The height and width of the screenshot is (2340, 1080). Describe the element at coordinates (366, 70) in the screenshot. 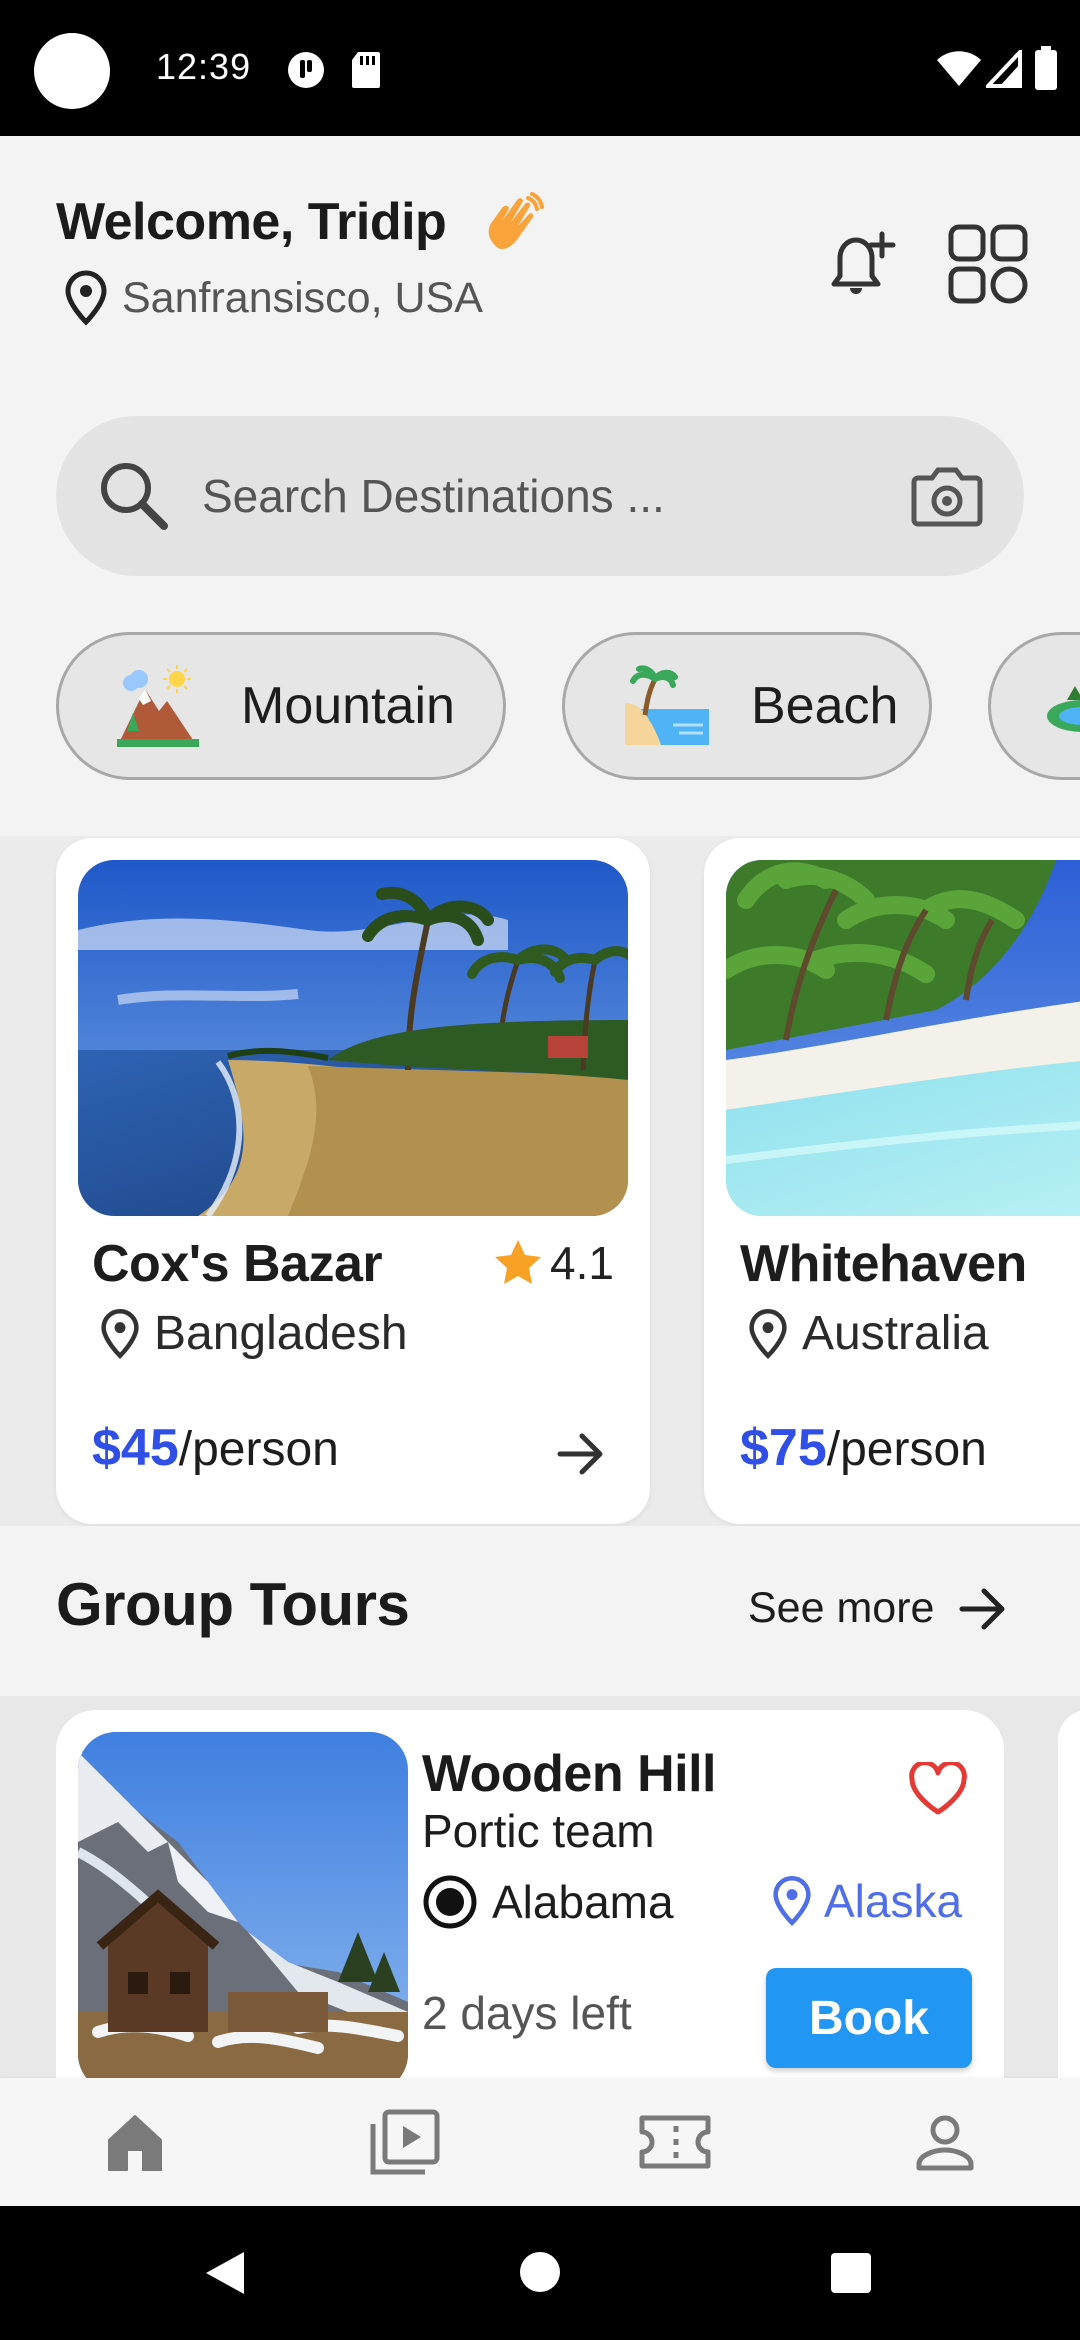

I see `sd-card-icon` at that location.